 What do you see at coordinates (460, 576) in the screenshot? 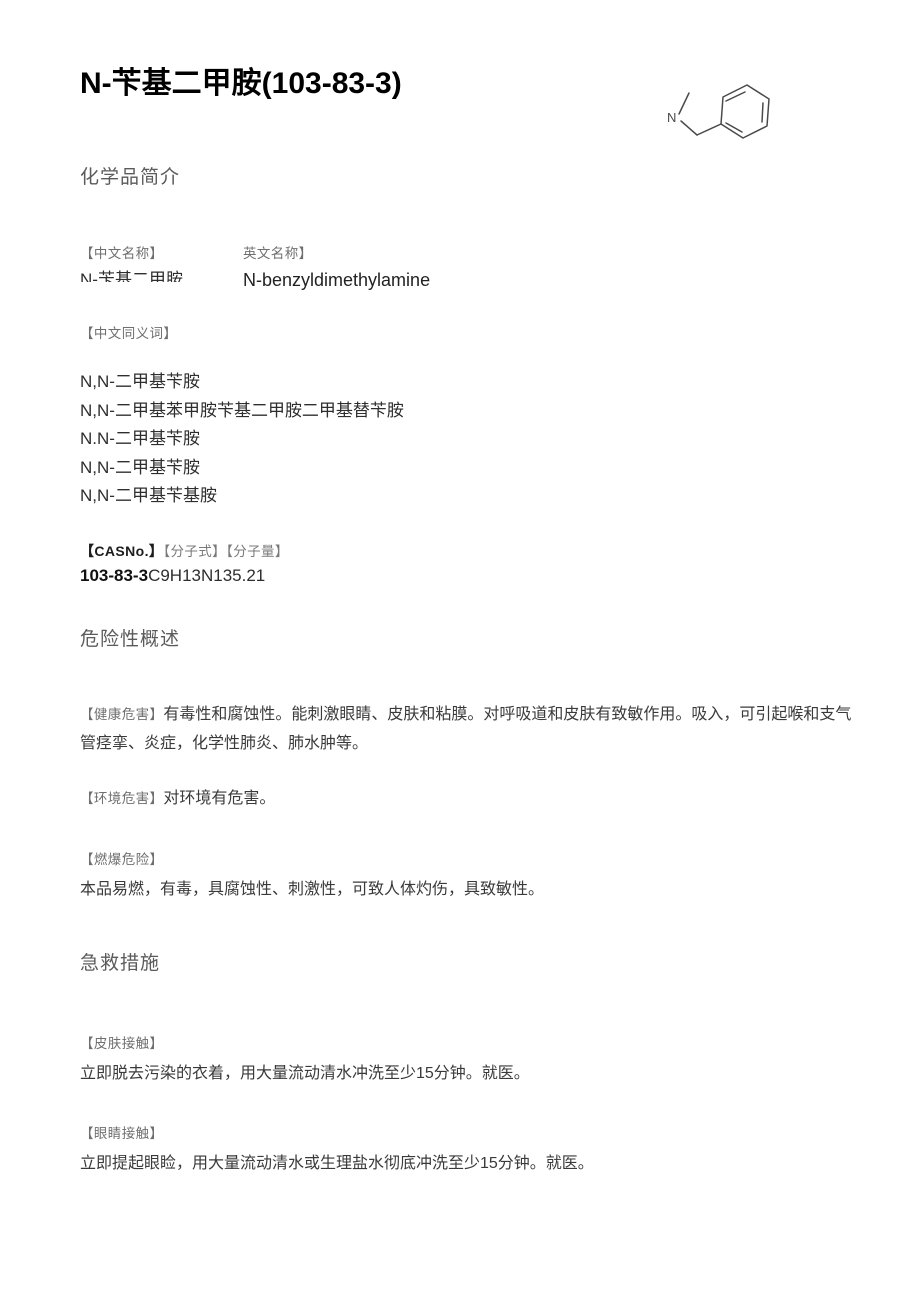
I see `identifier-values-row: 103-83-3C9H13N135.21` at bounding box center [460, 576].